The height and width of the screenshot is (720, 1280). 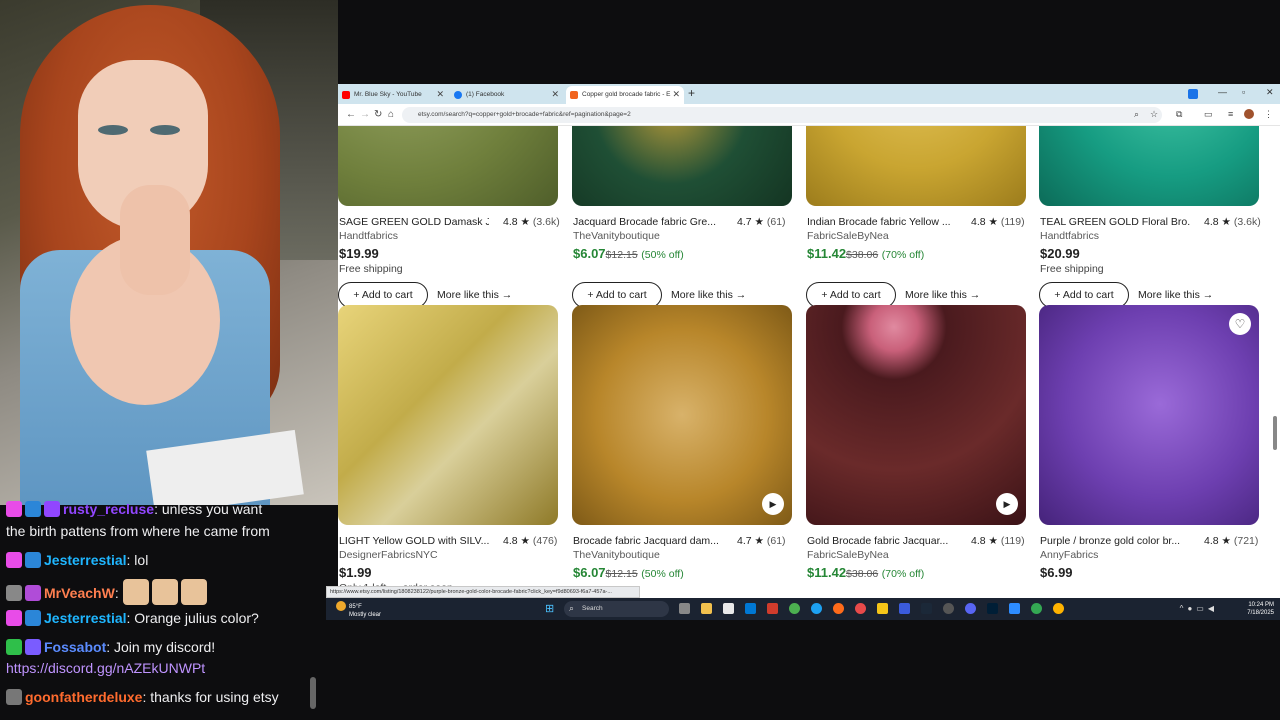 I want to click on photoshop-icon, so click(x=992, y=608).